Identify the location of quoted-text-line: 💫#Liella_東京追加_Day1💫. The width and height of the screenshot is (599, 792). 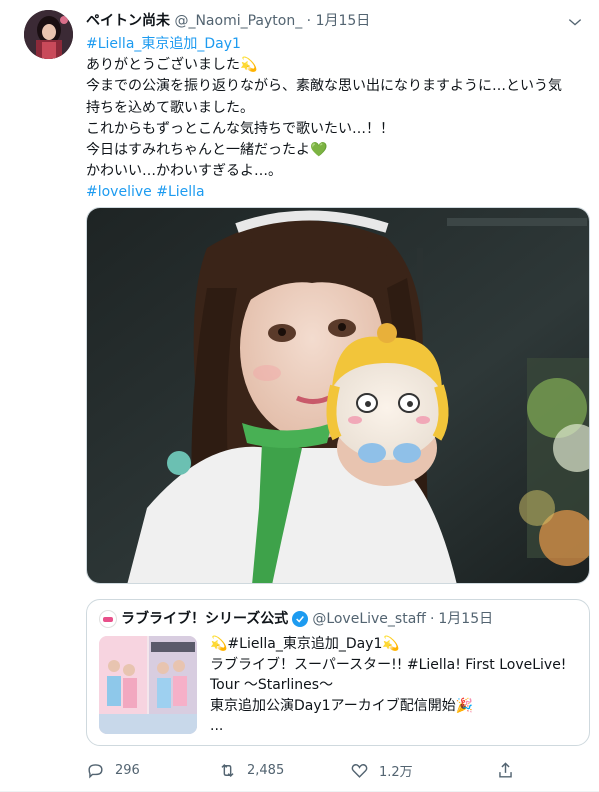
(305, 644).